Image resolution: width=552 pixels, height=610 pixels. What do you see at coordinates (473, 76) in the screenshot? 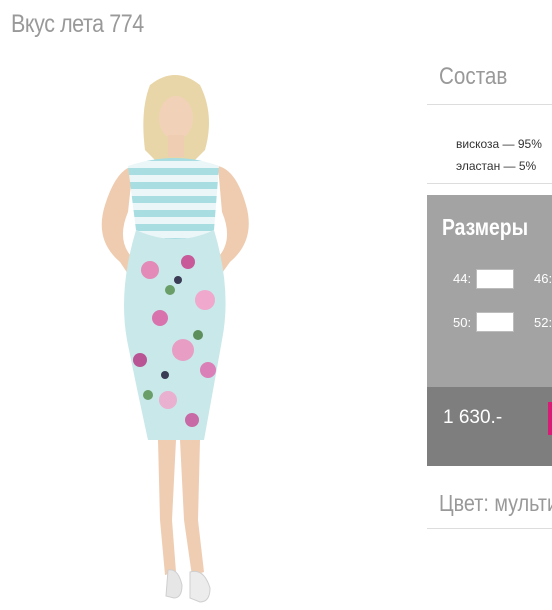
I see `composition-heading: Состав` at bounding box center [473, 76].